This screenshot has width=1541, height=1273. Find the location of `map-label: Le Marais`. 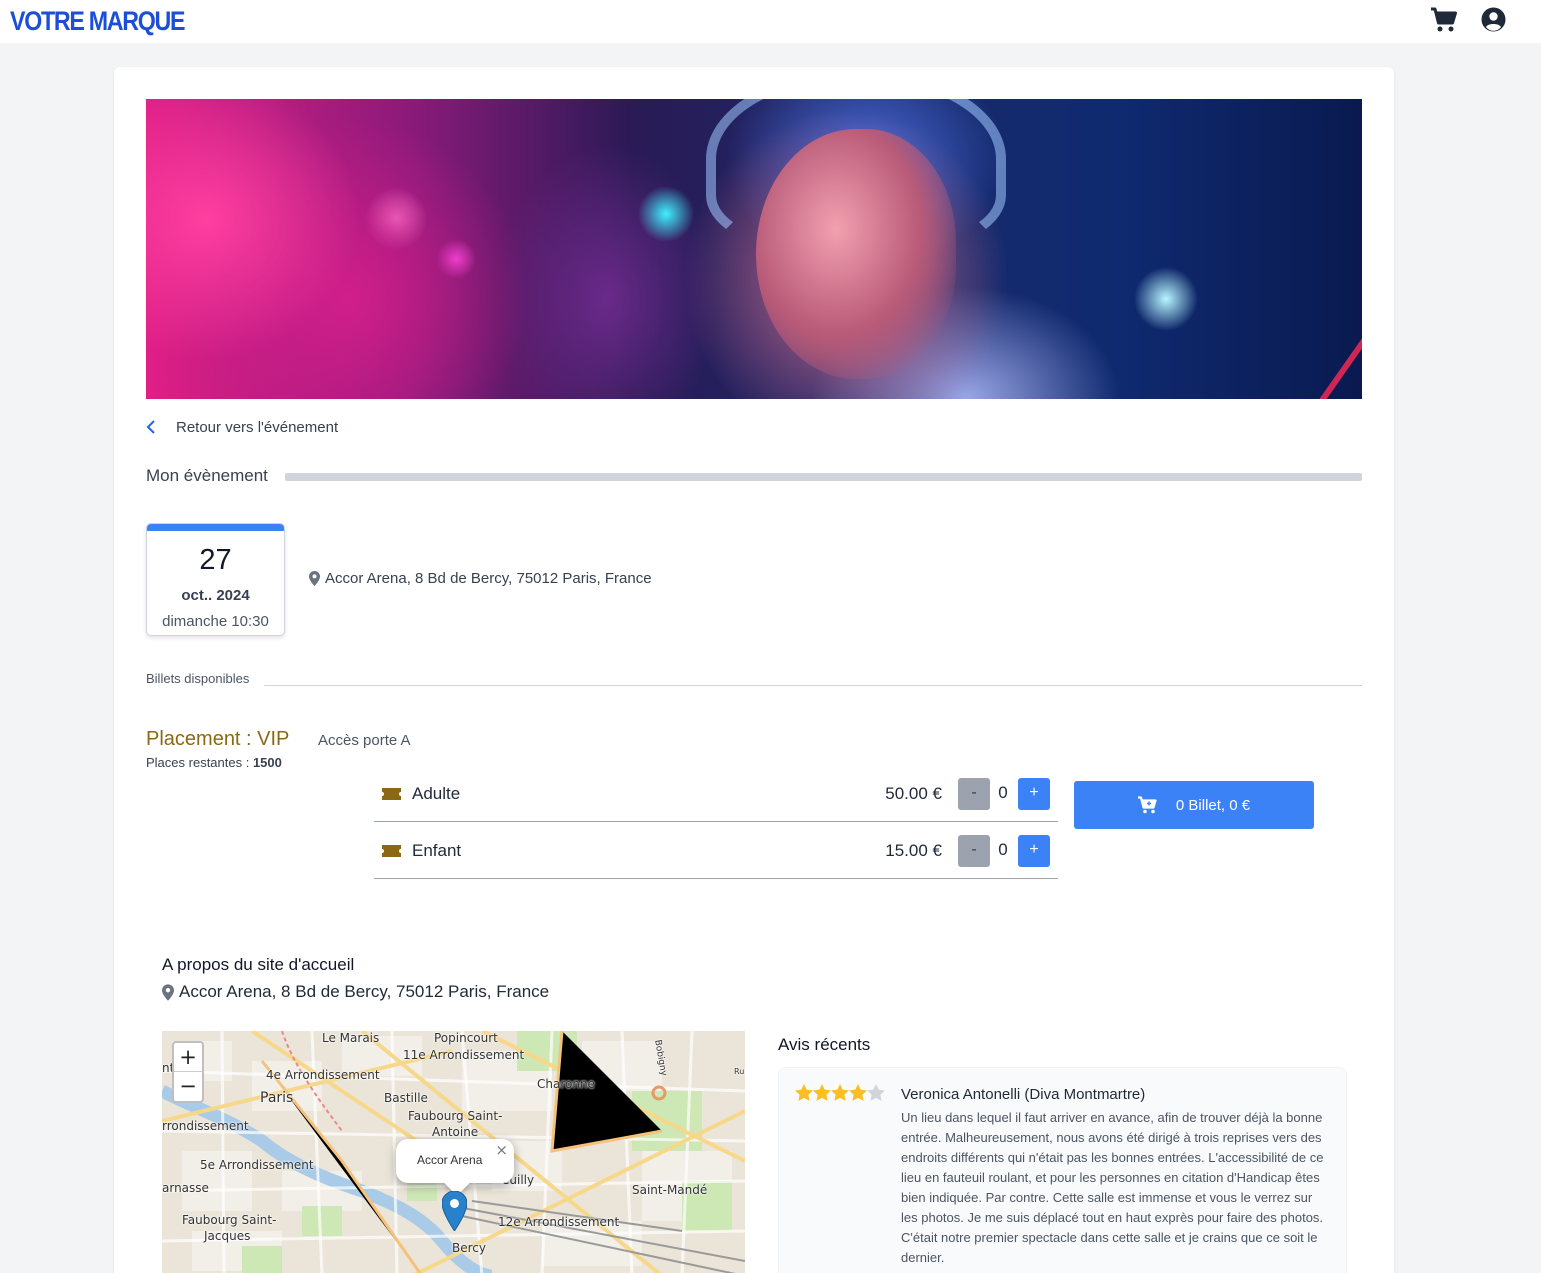

map-label: Le Marais is located at coordinates (351, 1038).